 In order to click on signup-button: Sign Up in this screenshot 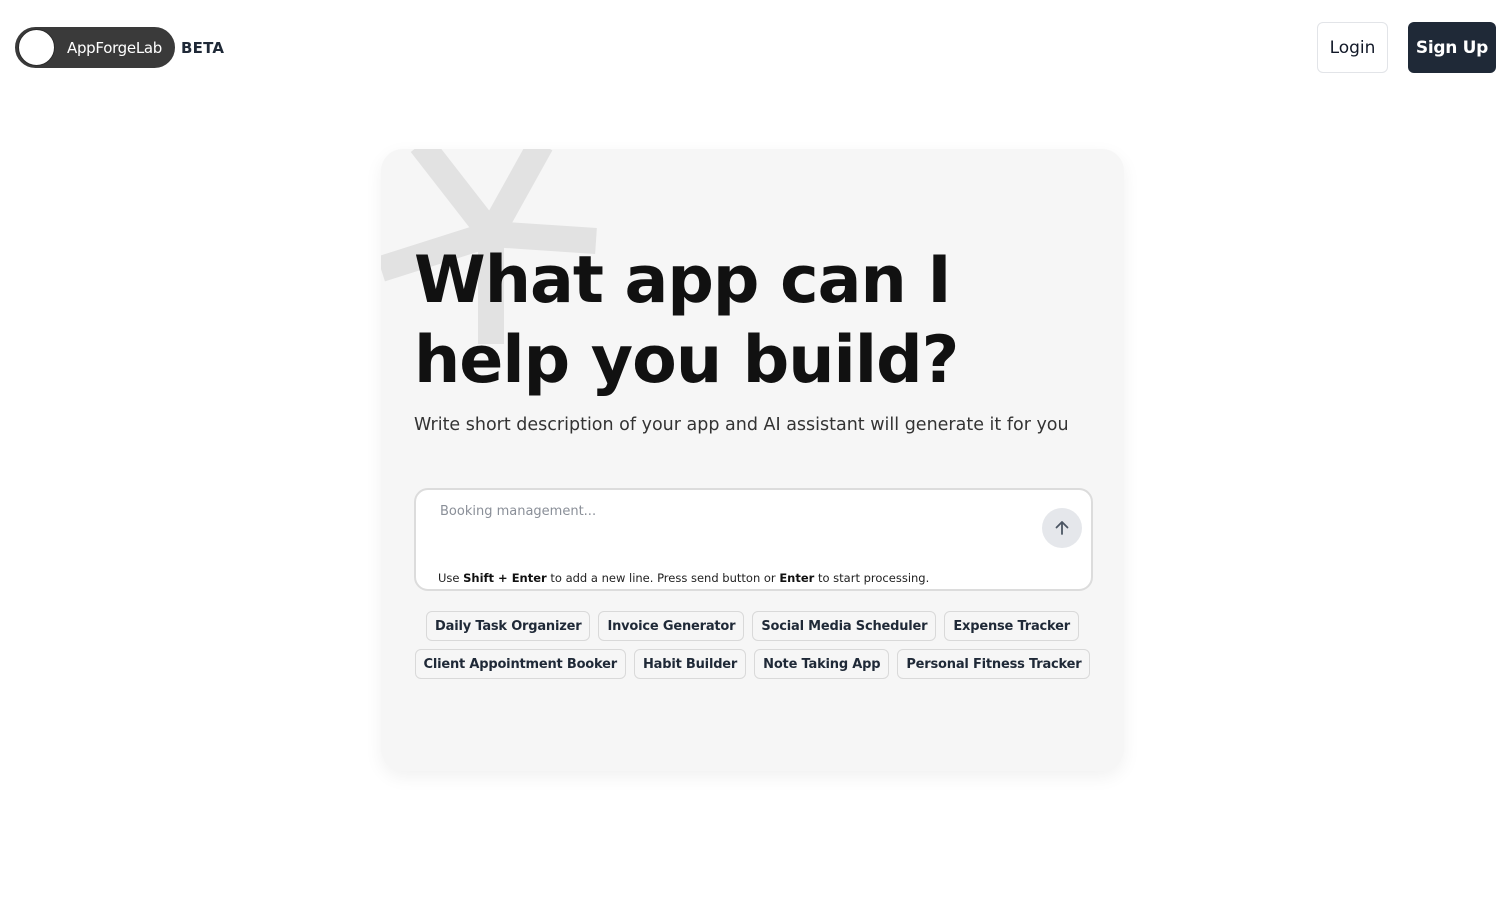, I will do `click(1452, 47)`.